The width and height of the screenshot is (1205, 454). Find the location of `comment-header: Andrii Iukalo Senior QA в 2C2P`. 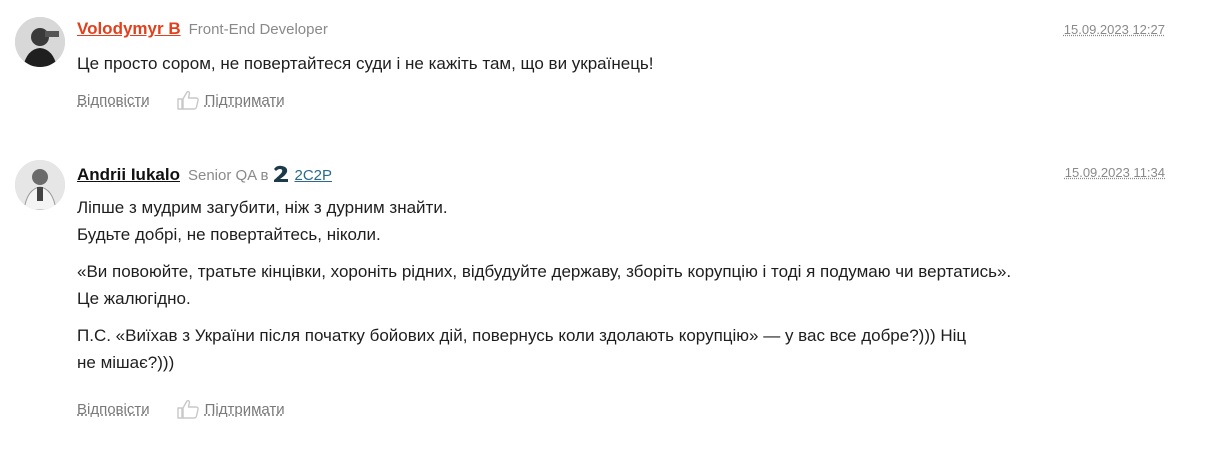

comment-header: Andrii Iukalo Senior QA в 2C2P is located at coordinates (204, 173).